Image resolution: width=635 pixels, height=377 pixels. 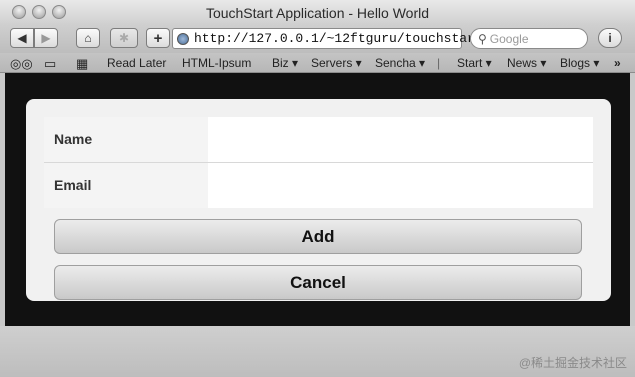 I want to click on url-text: http://127.0.0.1/~12ftguru/touchstart/, so click(x=342, y=38).